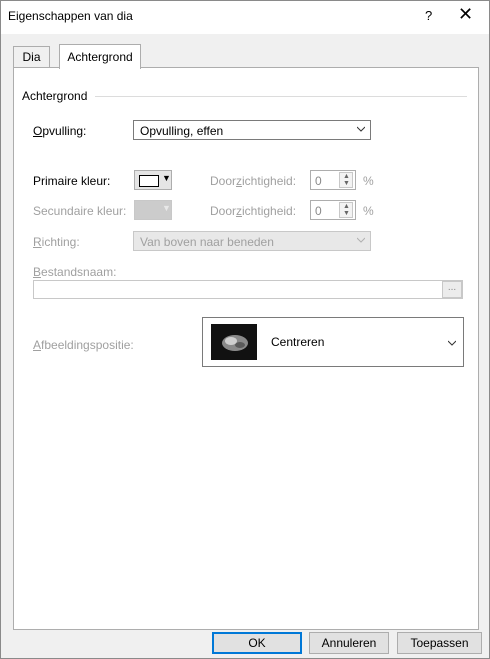 The height and width of the screenshot is (659, 490). What do you see at coordinates (31, 57) in the screenshot?
I see `tab-dia: Dia` at bounding box center [31, 57].